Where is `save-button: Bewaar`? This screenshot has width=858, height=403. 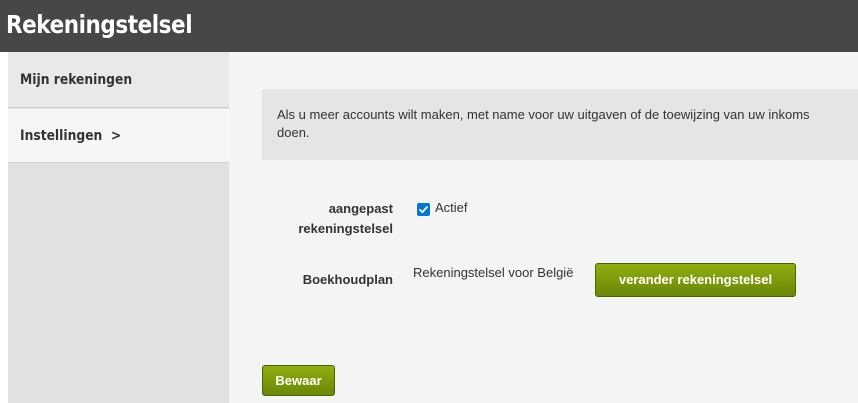
save-button: Bewaar is located at coordinates (298, 380).